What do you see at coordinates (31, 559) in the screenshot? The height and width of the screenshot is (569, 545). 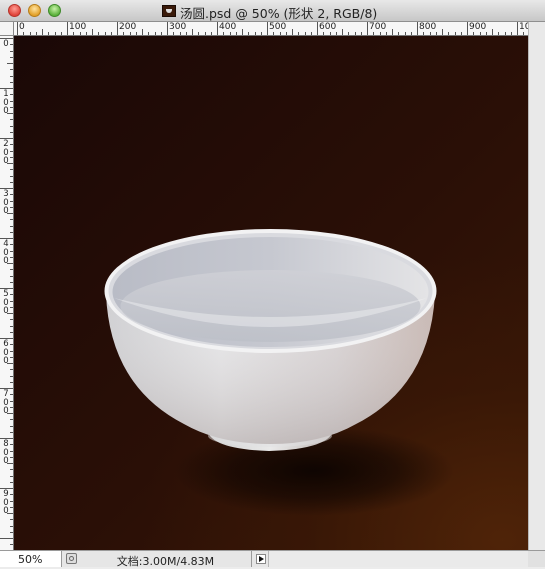 I see `zoom-level-field: 50%` at bounding box center [31, 559].